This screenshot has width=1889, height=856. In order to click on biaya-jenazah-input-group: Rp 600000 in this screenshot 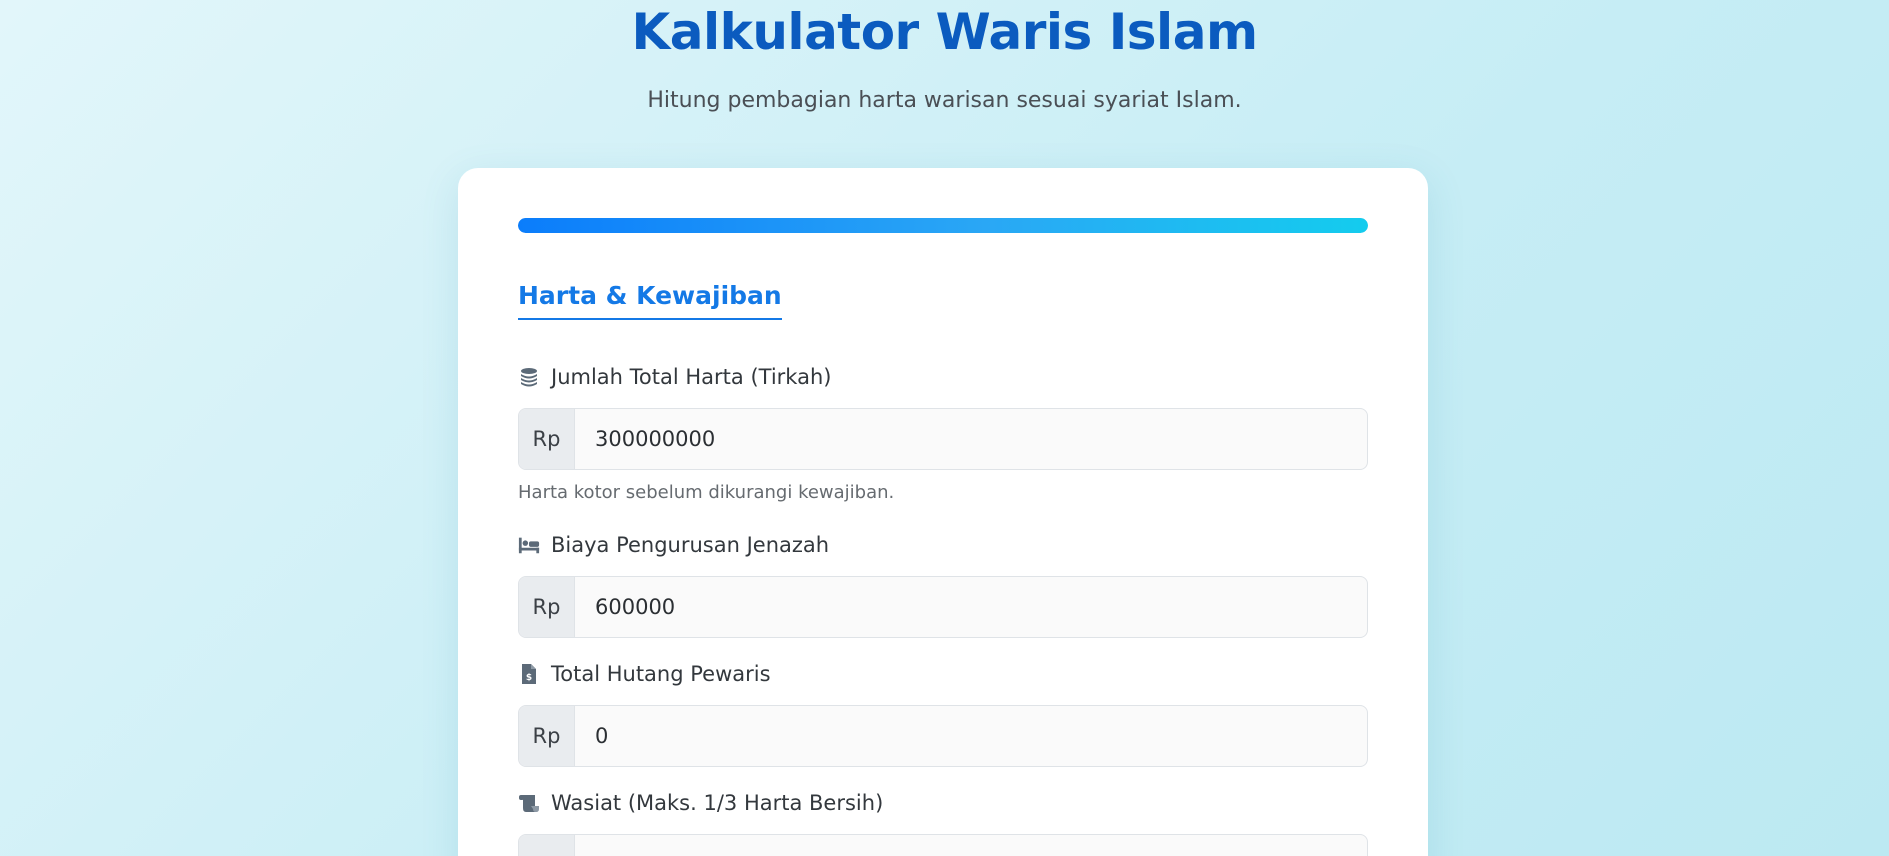, I will do `click(943, 607)`.